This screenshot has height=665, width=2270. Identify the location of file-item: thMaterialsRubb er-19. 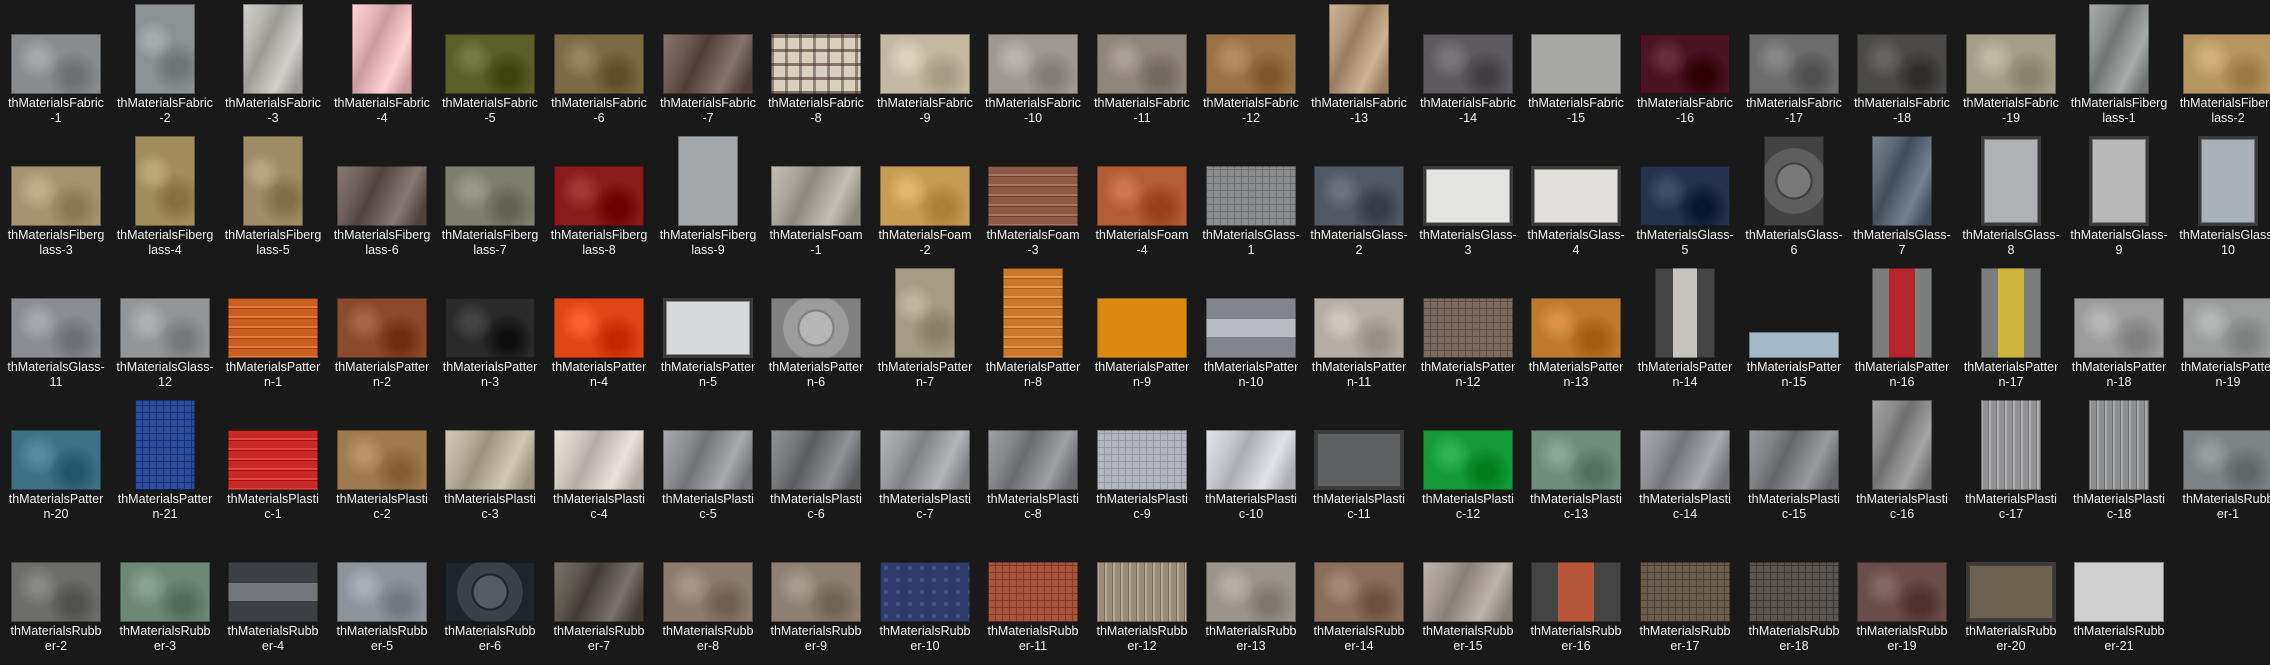
(1902, 594).